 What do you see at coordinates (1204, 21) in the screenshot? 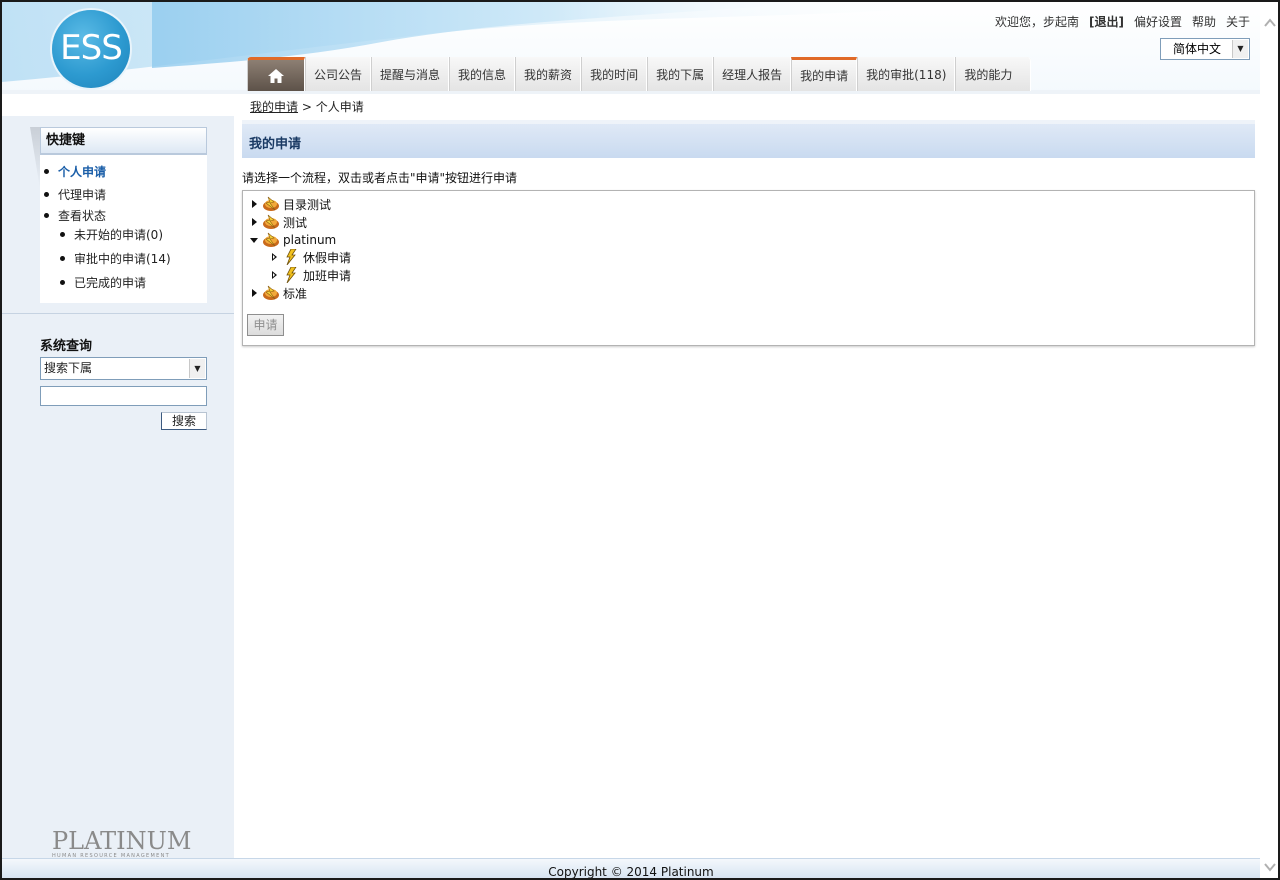
I see `help-link: 帮助` at bounding box center [1204, 21].